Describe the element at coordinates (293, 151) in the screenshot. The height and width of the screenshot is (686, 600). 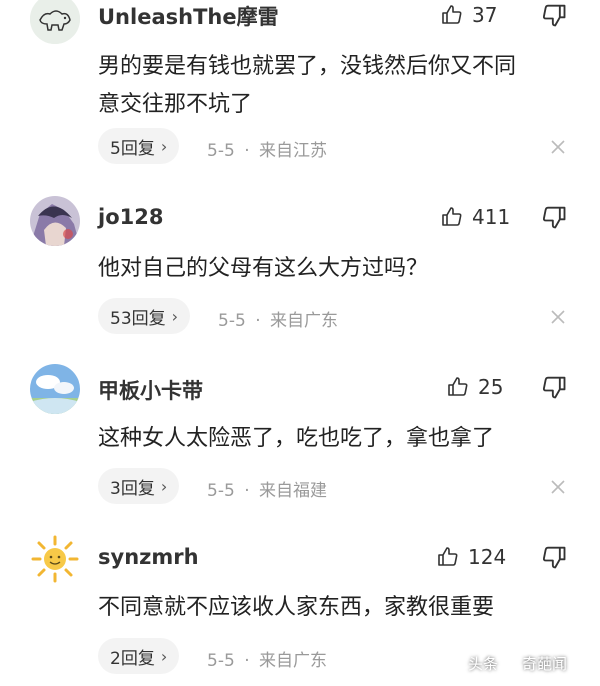
I see `comment-location: 来自江苏` at that location.